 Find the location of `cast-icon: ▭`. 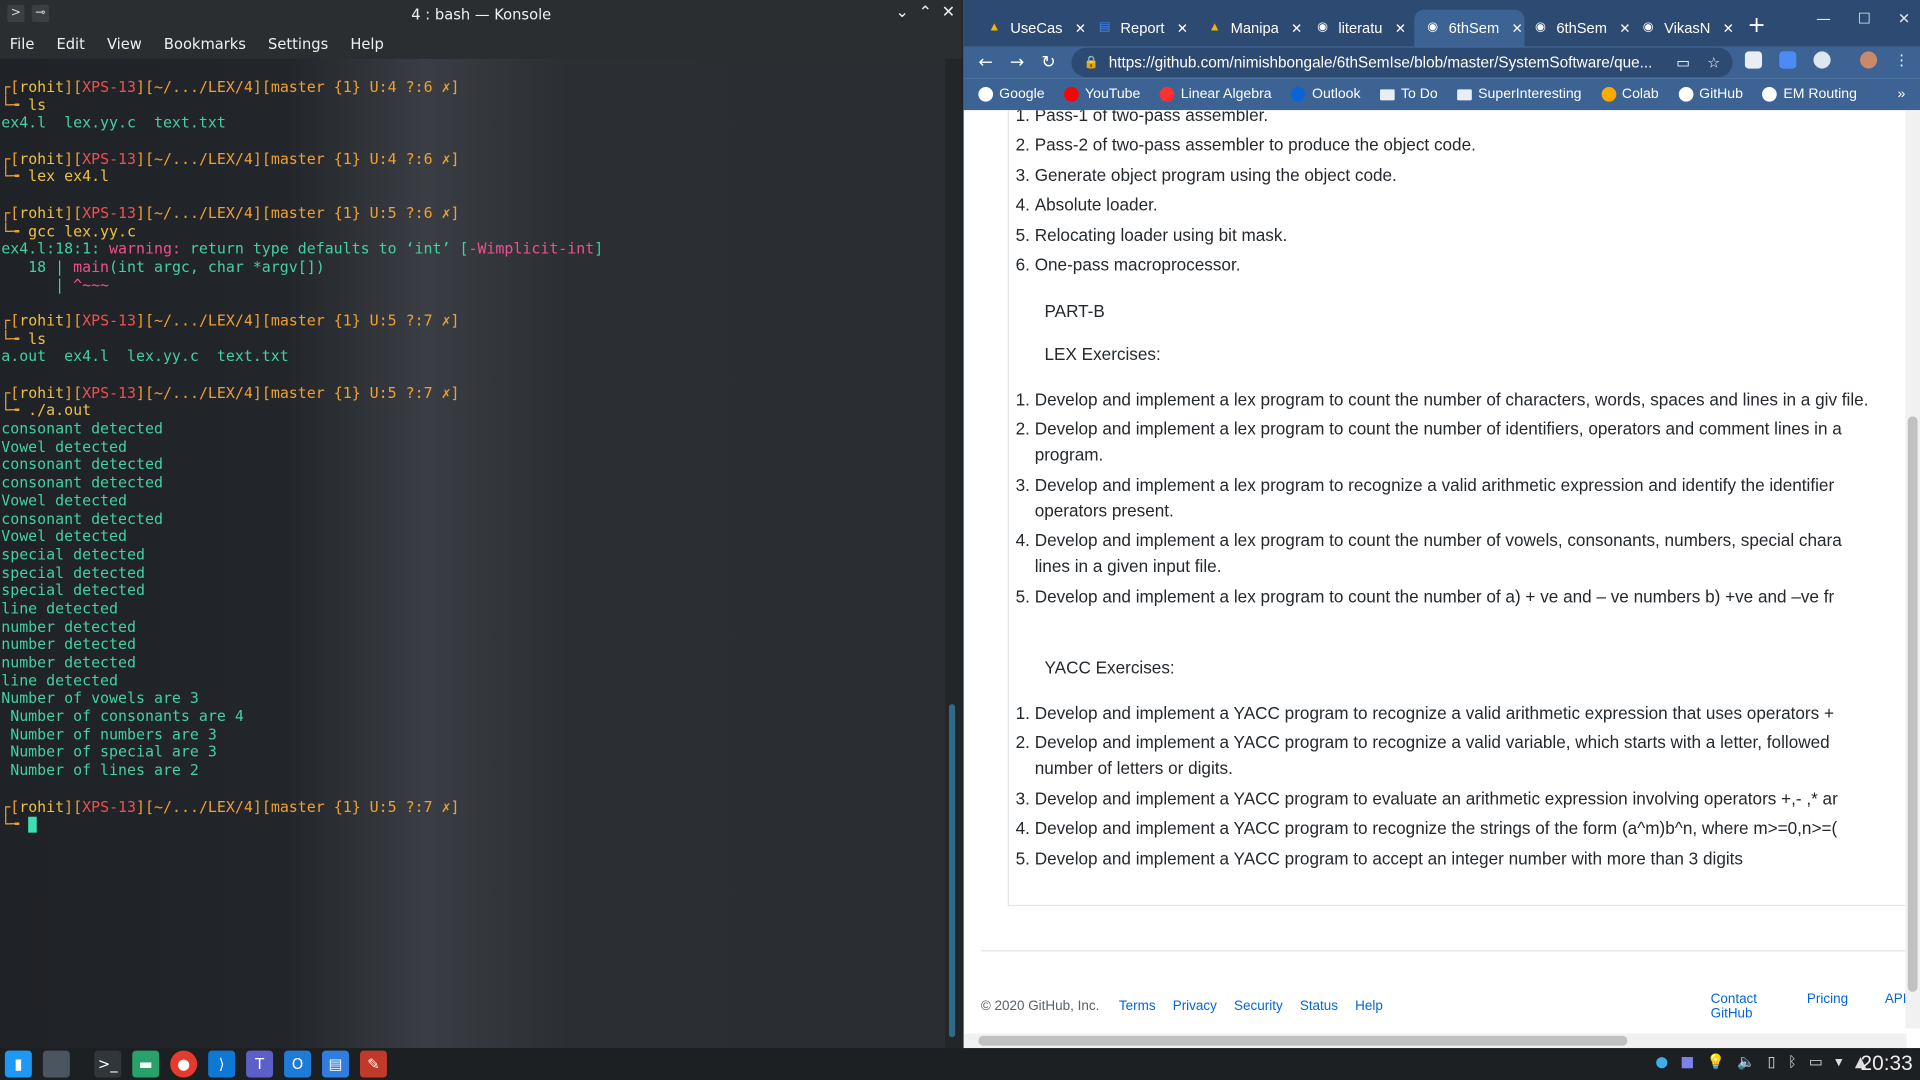

cast-icon: ▭ is located at coordinates (1683, 62).